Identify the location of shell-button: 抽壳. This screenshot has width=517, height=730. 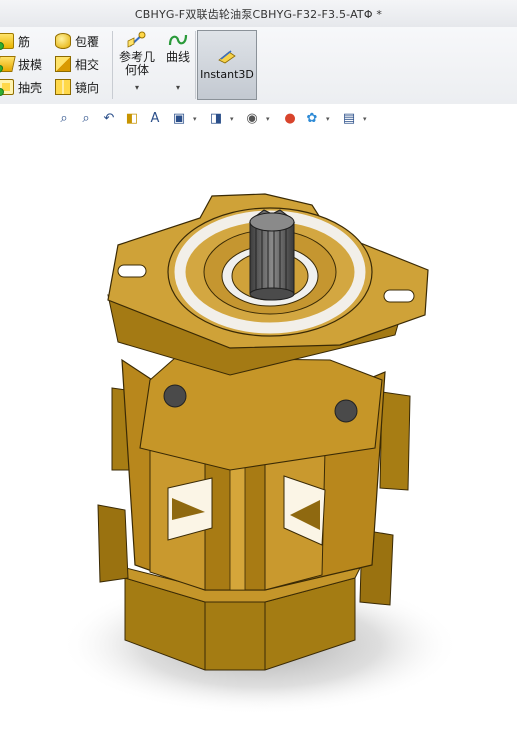
(21, 87).